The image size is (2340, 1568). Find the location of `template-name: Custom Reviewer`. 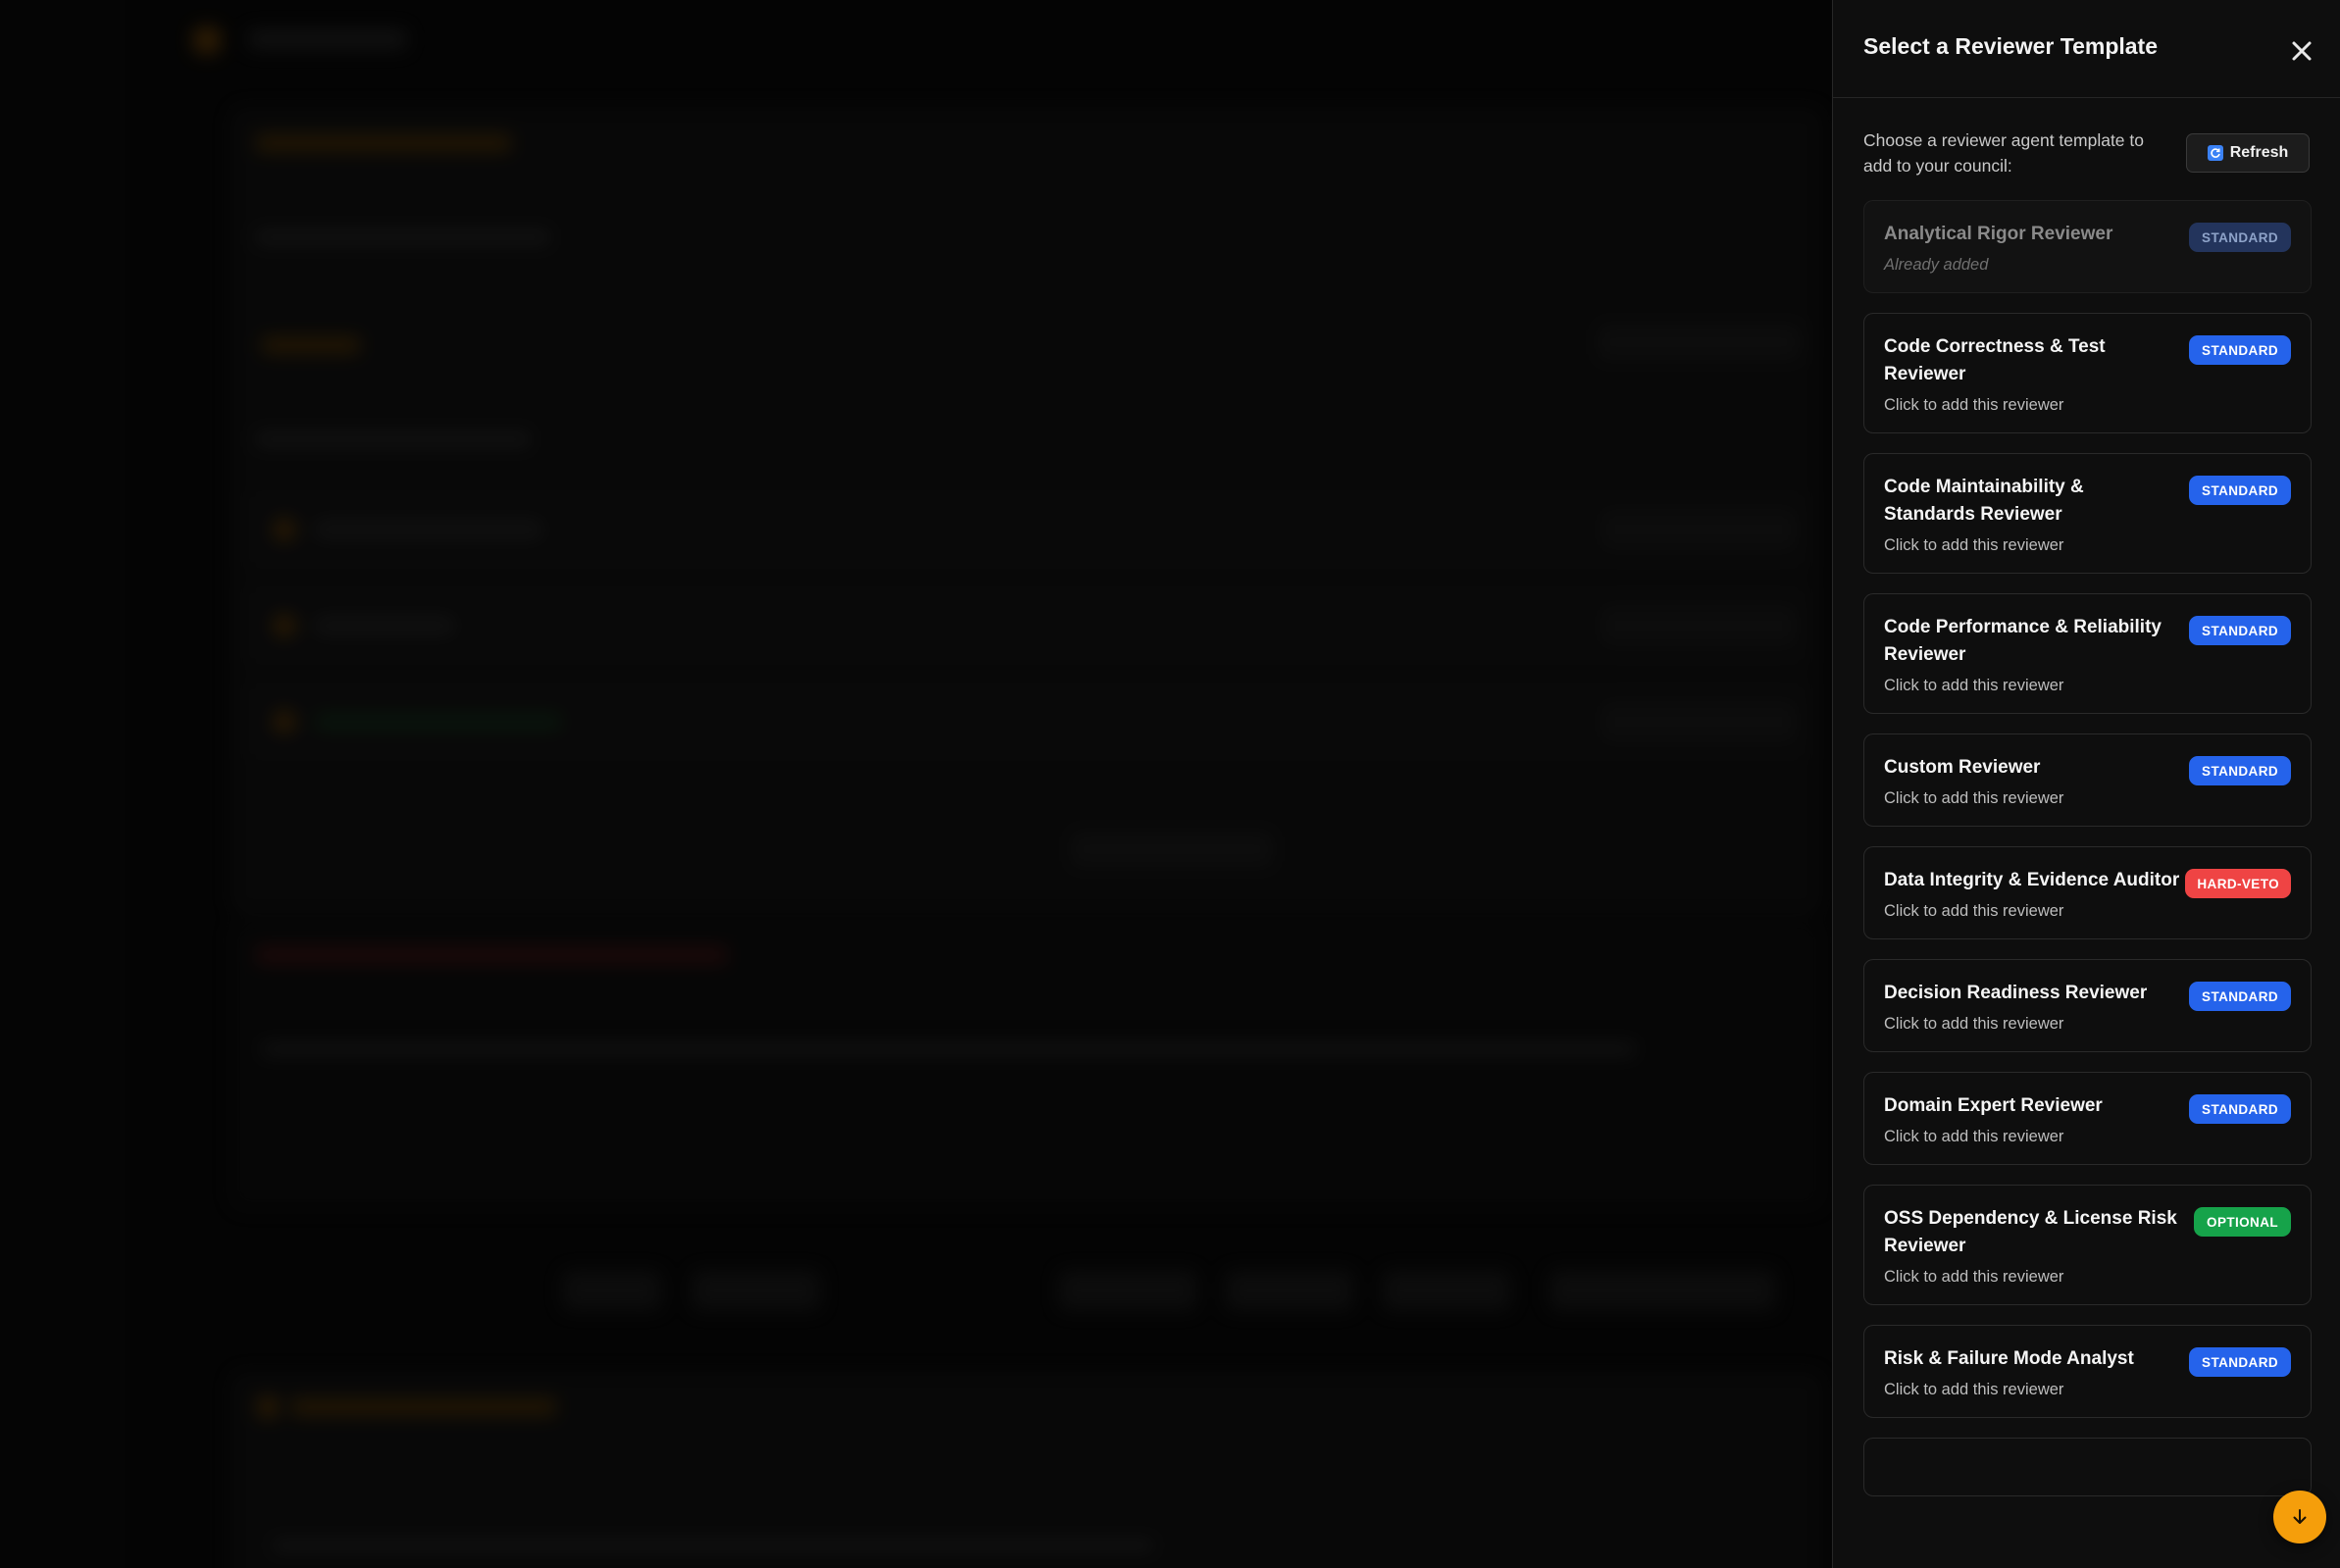

template-name: Custom Reviewer is located at coordinates (1962, 767).